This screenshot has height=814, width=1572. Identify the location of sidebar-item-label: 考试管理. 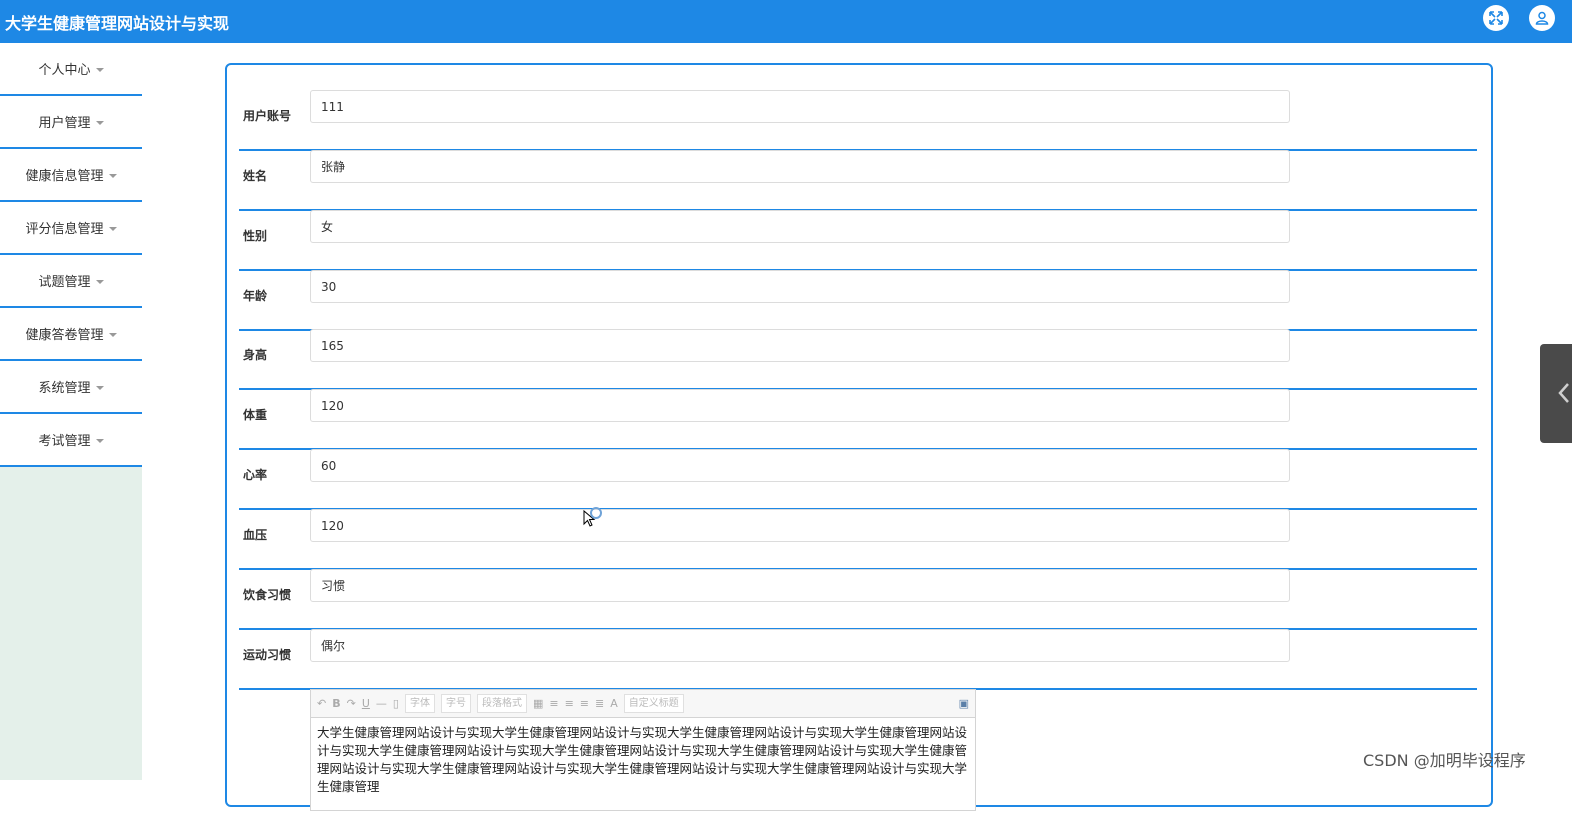
(64, 441).